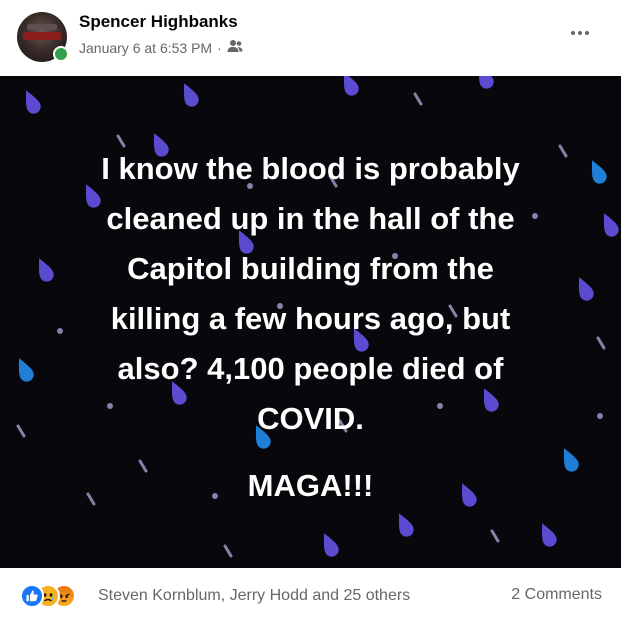  Describe the element at coordinates (310, 485) in the screenshot. I see `post-image-text-maga: MAGA!!!` at that location.